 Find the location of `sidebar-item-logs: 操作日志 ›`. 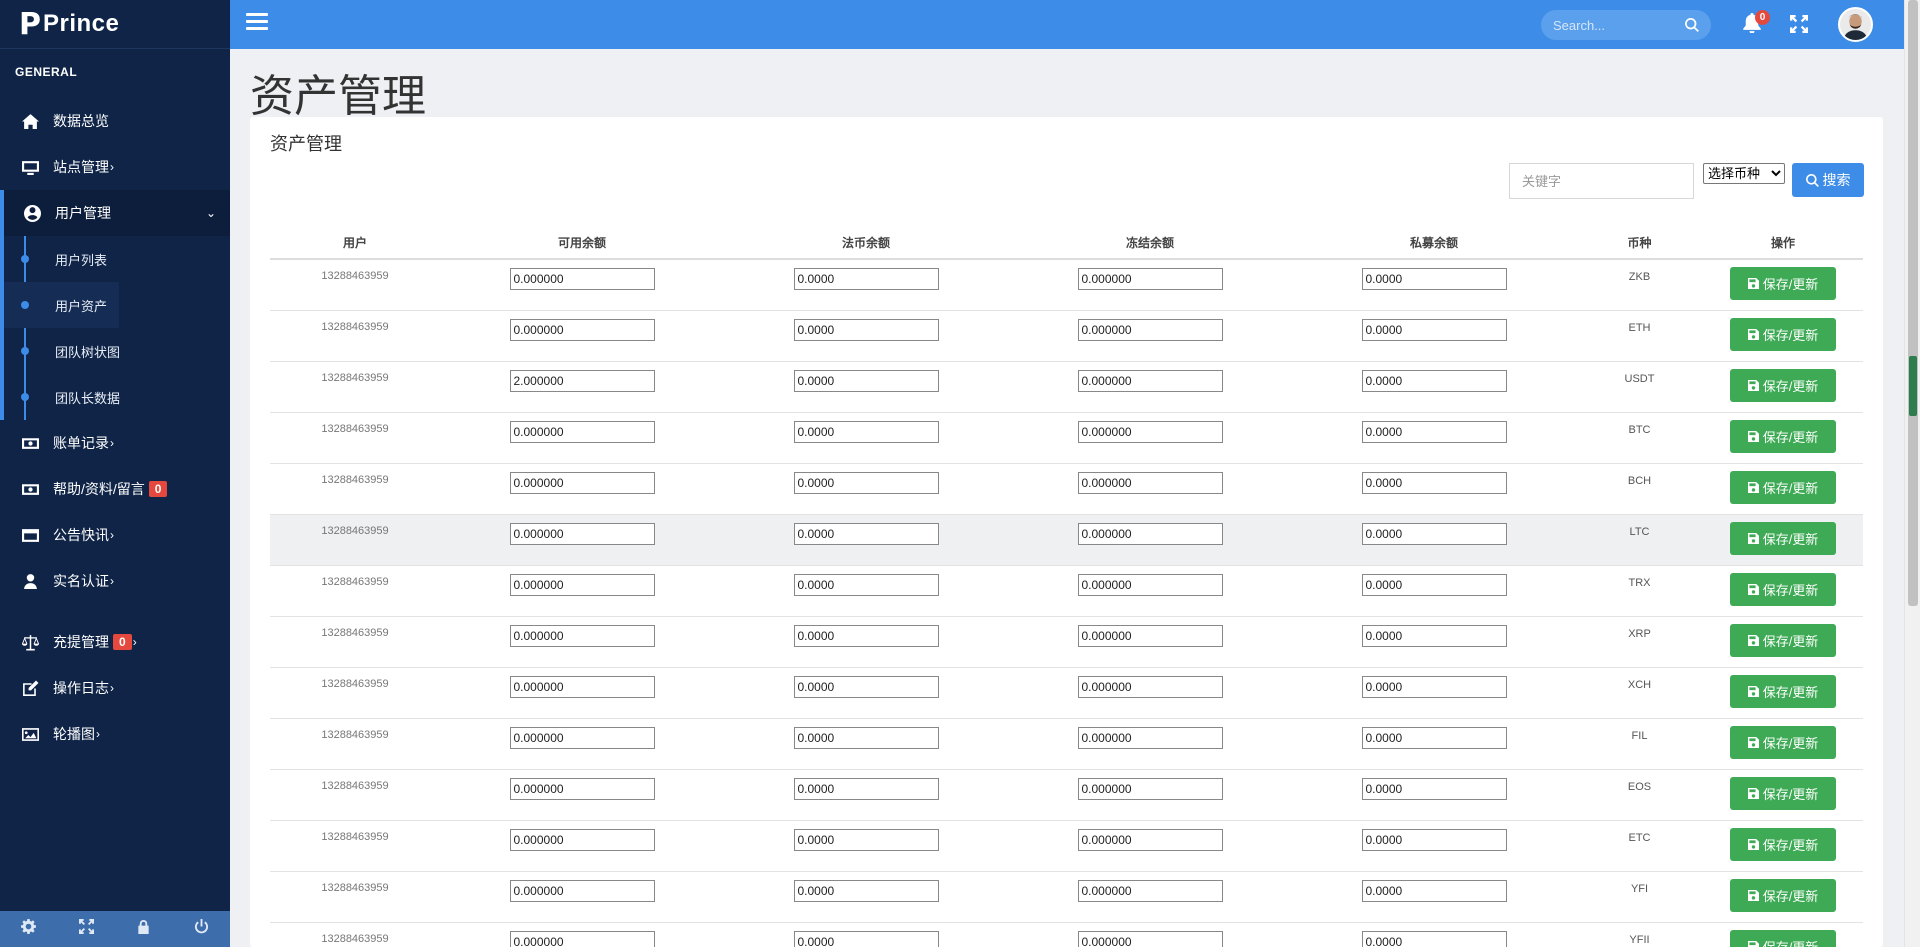

sidebar-item-logs: 操作日志 › is located at coordinates (115, 688).